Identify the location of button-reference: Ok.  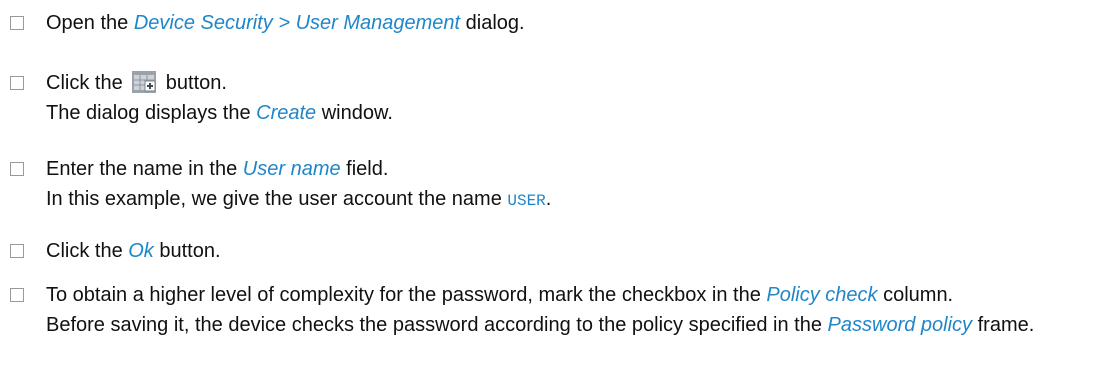
(141, 251).